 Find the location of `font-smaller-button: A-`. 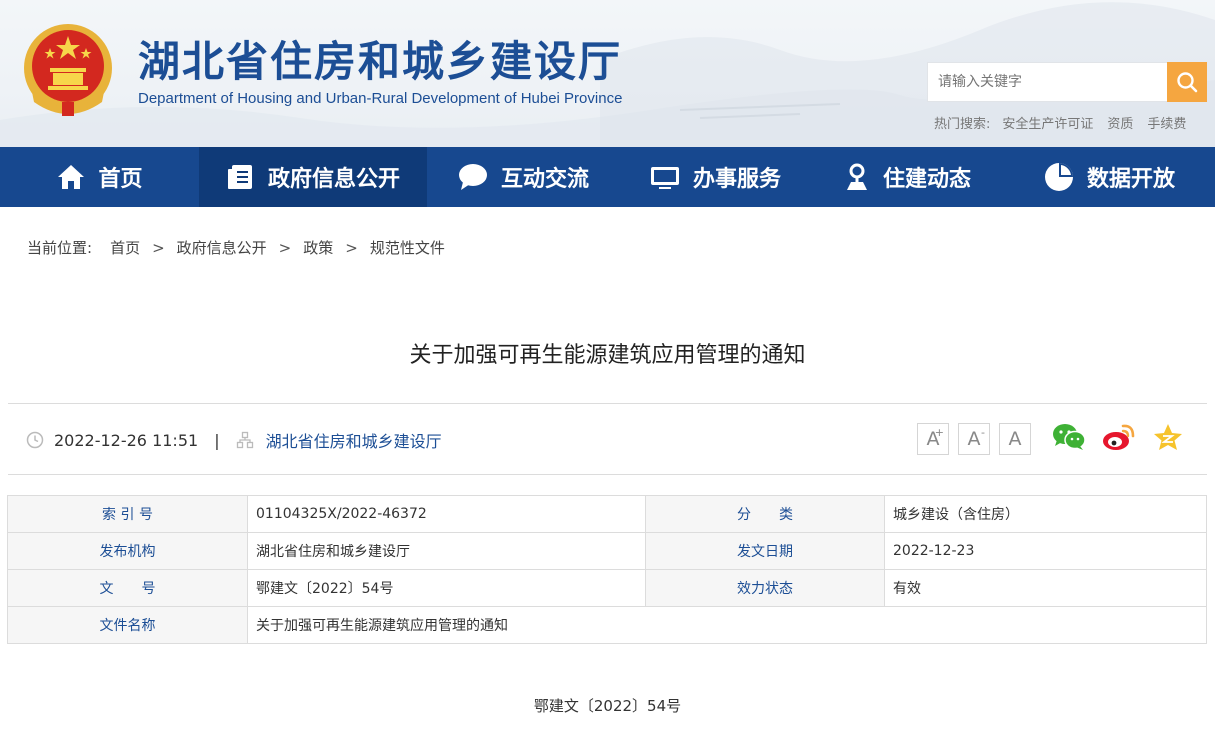

font-smaller-button: A- is located at coordinates (974, 439).